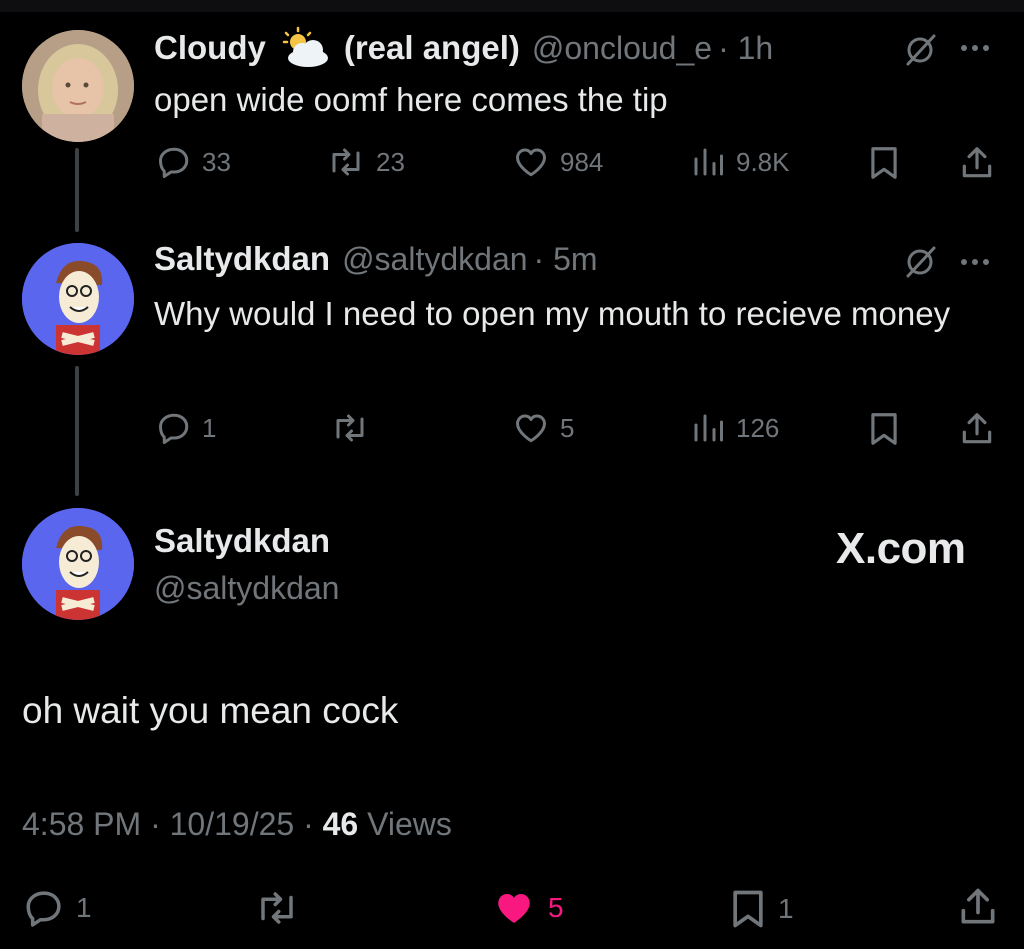  Describe the element at coordinates (582, 161) in the screenshot. I see `like-count: 984` at that location.